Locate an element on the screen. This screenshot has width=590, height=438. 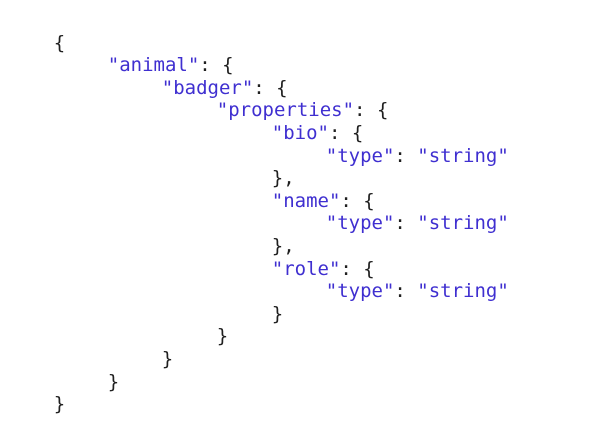
json-key-badger: "badger" is located at coordinates (207, 87).